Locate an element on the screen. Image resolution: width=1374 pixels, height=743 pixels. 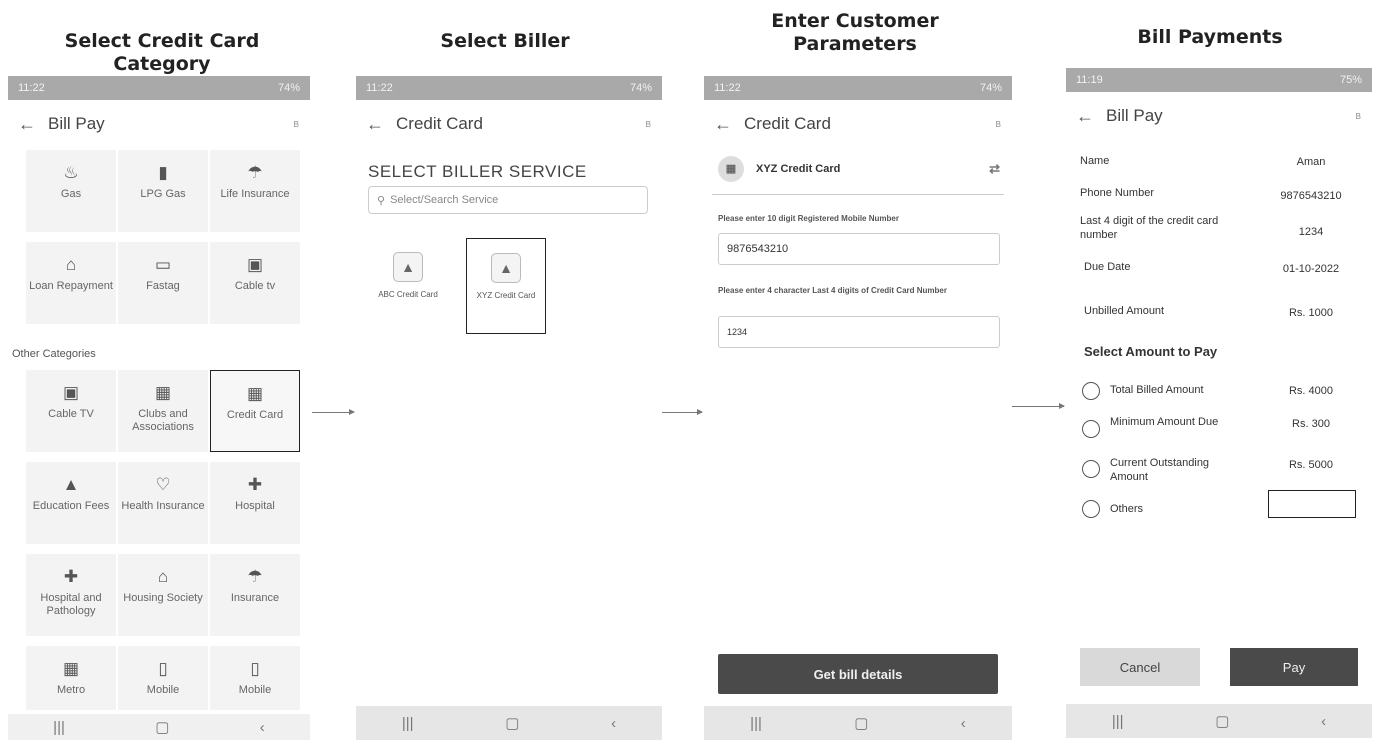
category-credit-card: ▦ Credit Card is located at coordinates (255, 411).